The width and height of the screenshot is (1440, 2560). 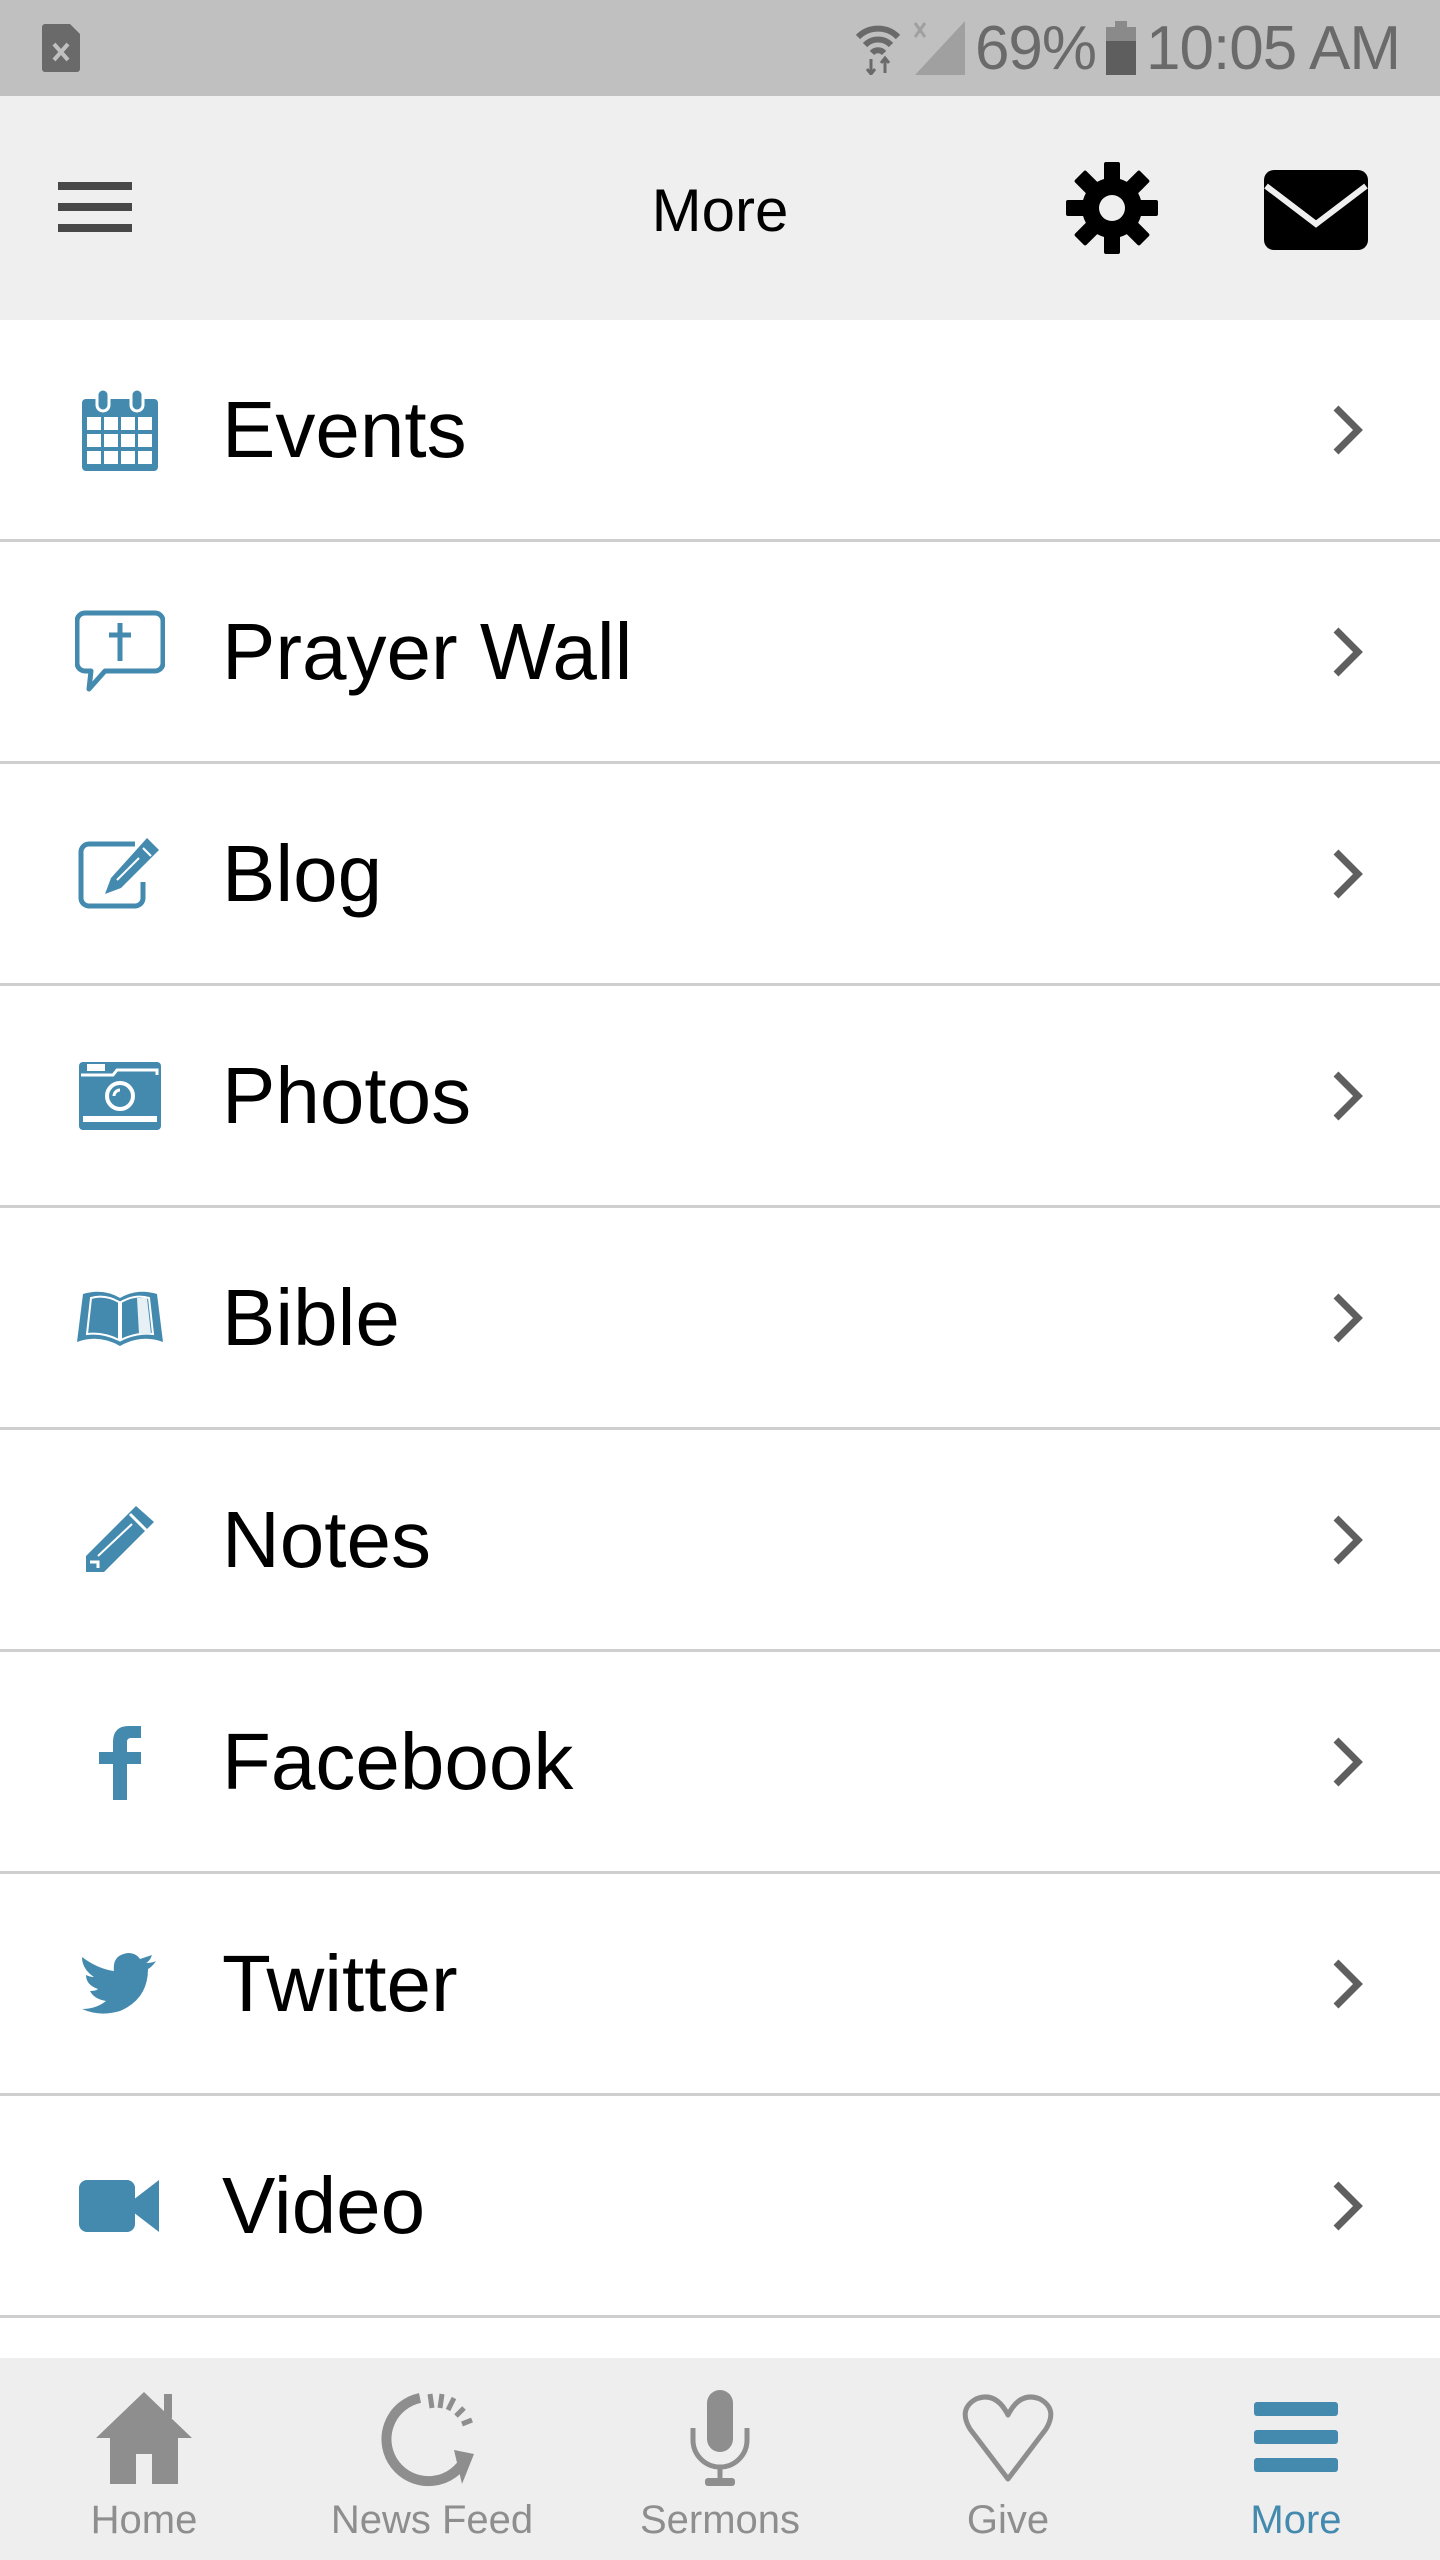 I want to click on mail-icon, so click(x=1316, y=210).